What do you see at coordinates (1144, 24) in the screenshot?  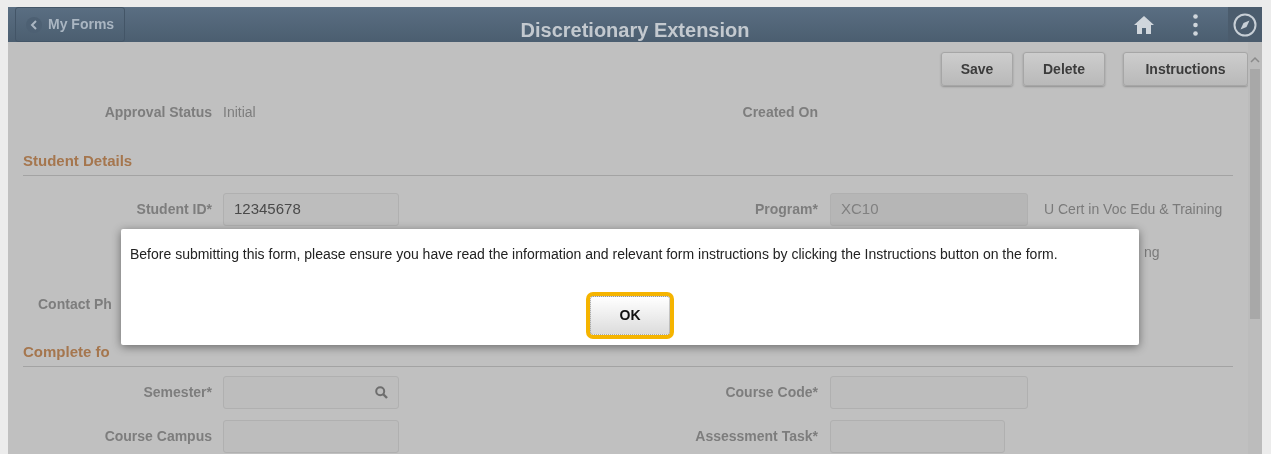 I see `home-icon` at bounding box center [1144, 24].